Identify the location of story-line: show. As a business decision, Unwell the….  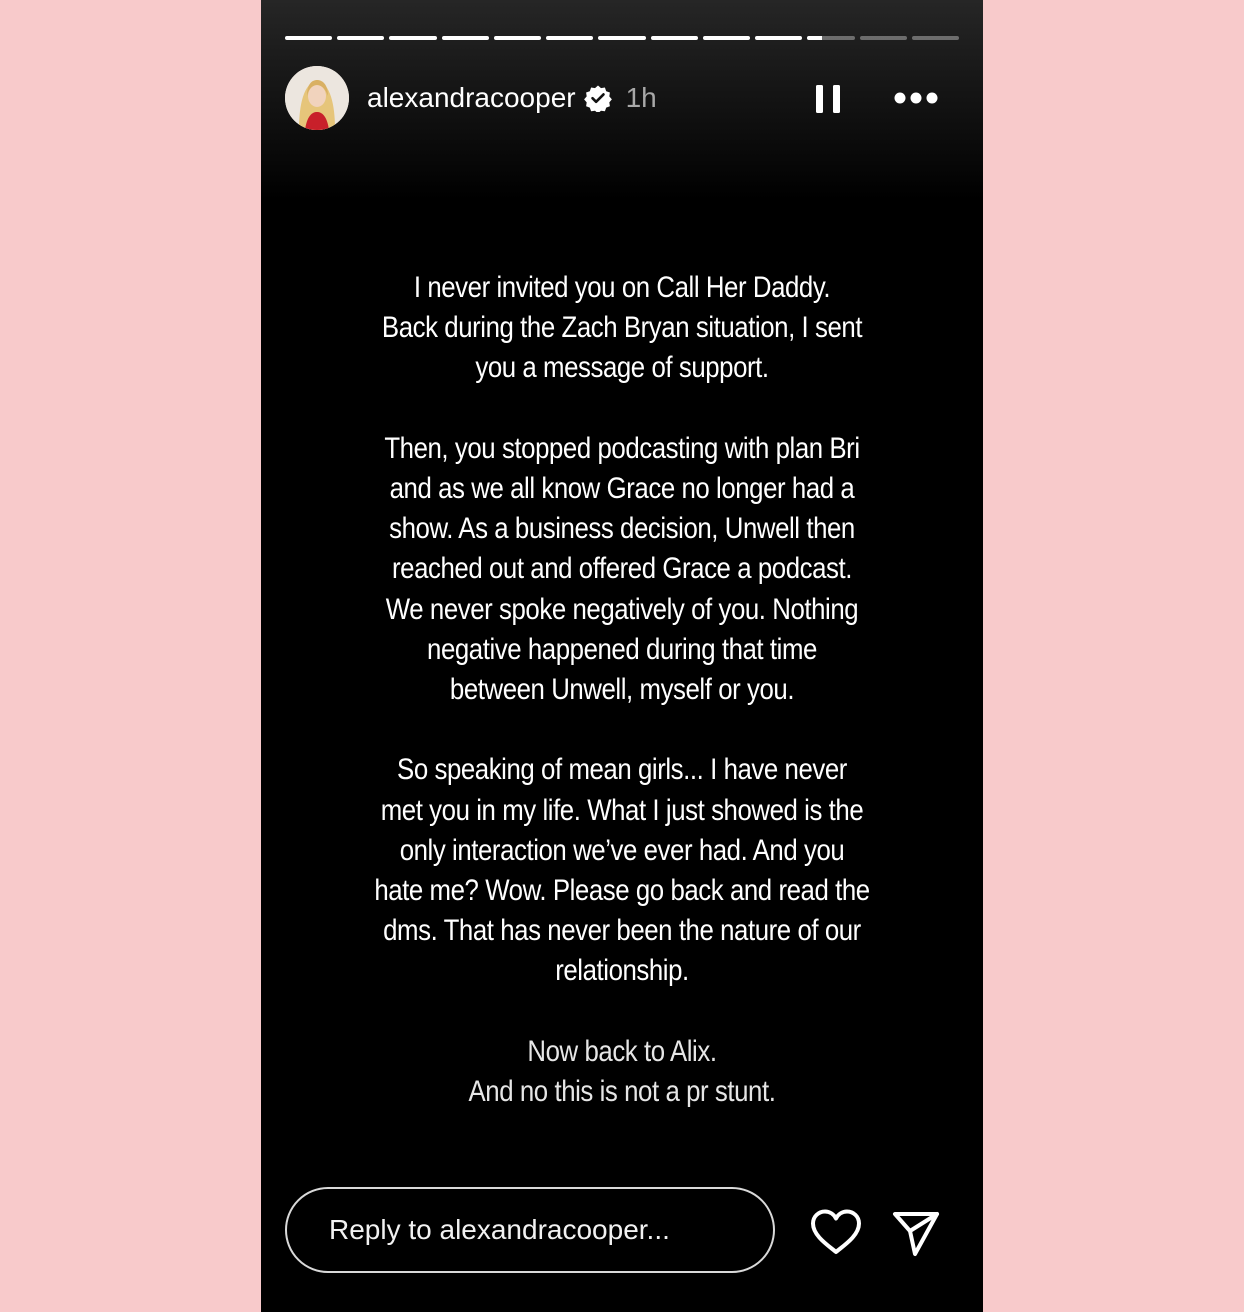
(622, 529).